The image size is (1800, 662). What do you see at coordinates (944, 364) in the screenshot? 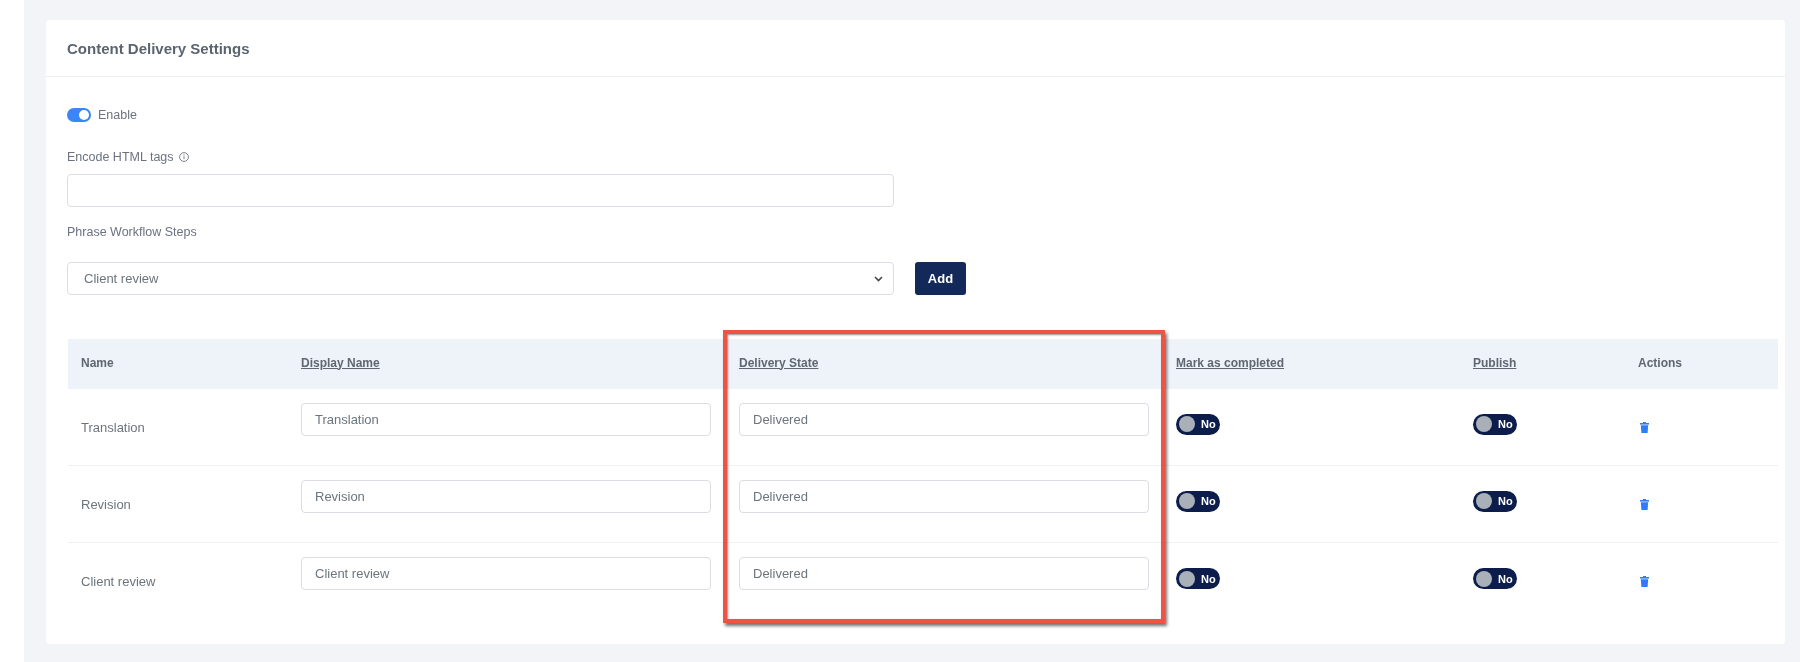
I see `column-header: Delivery State` at bounding box center [944, 364].